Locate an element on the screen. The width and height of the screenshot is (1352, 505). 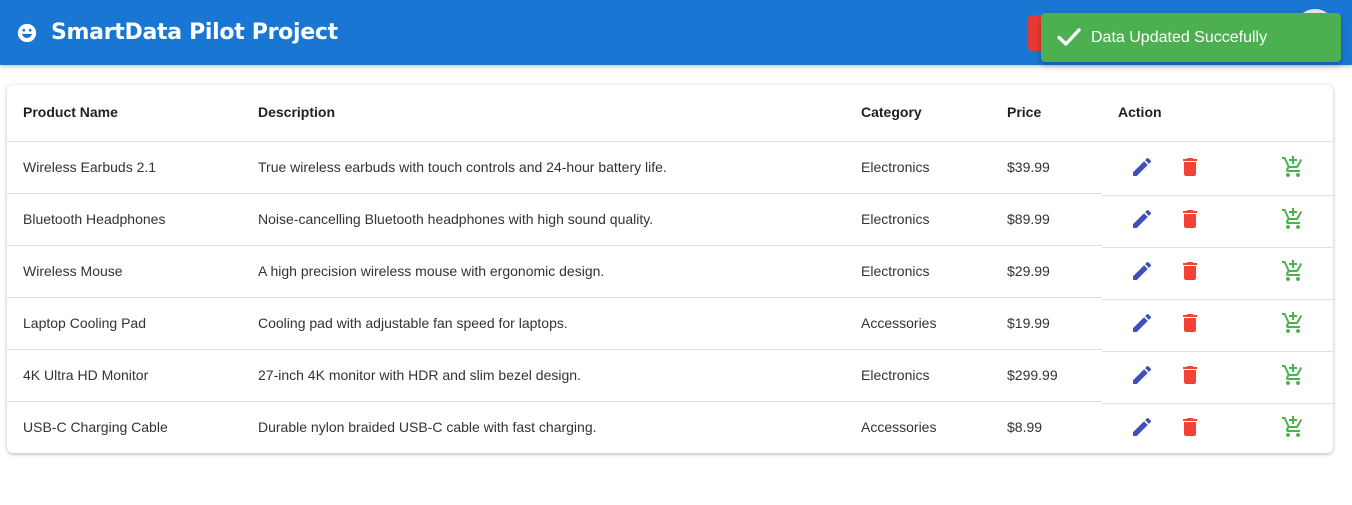
cell-price: $29.99 is located at coordinates (1028, 271).